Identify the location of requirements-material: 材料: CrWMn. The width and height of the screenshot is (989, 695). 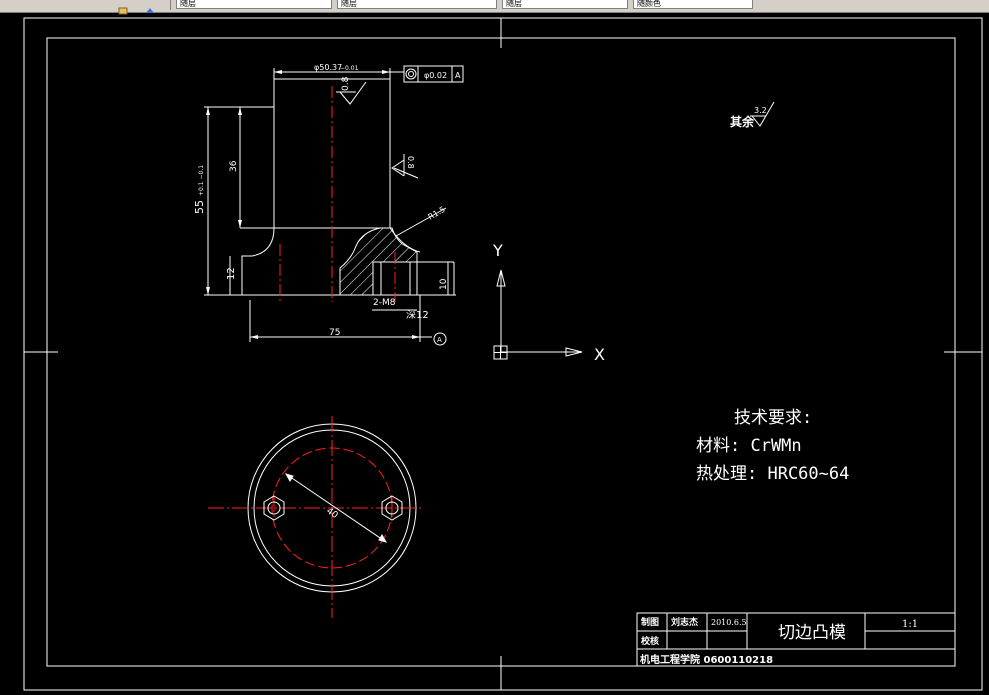
(749, 446).